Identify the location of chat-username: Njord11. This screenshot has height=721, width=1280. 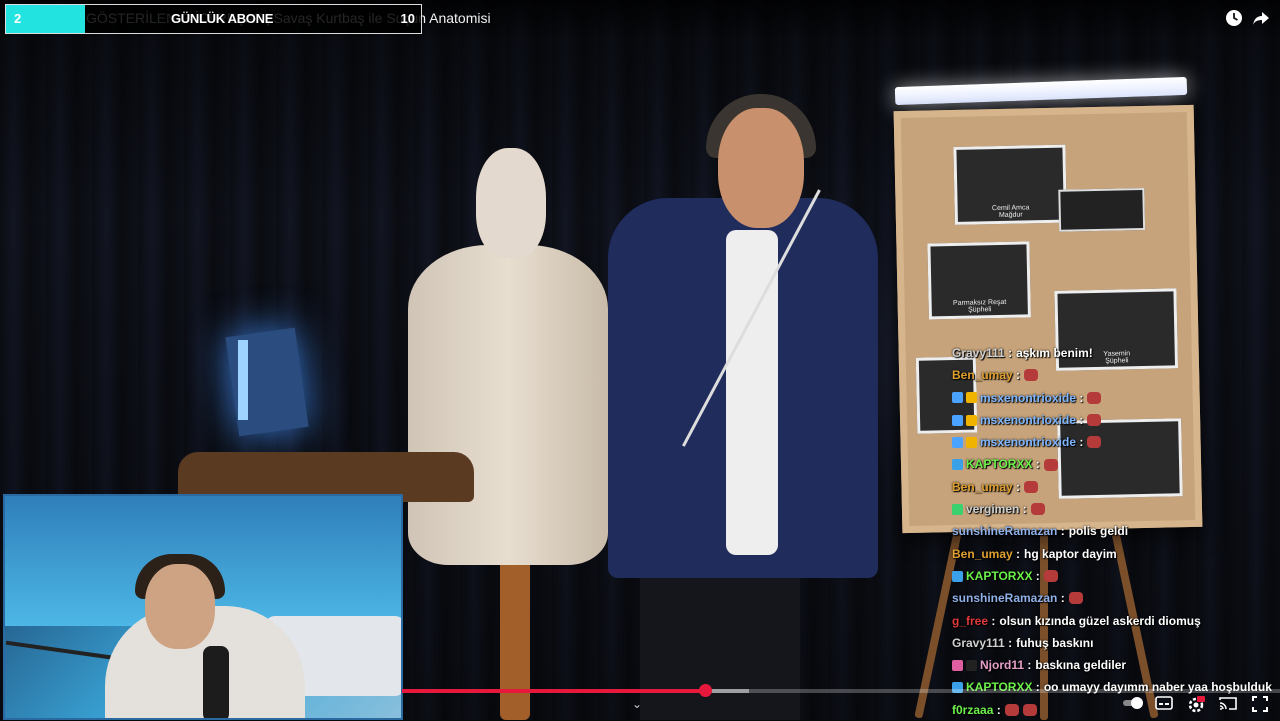
(1002, 665).